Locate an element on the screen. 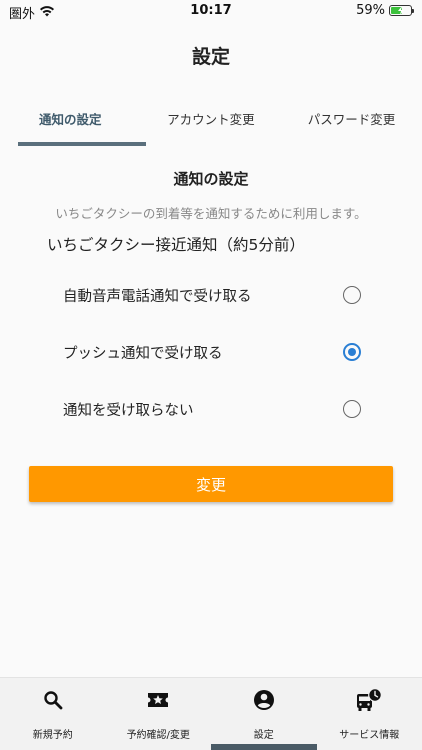 Image resolution: width=422 pixels, height=750 pixels. battery-percent: 59% is located at coordinates (370, 10).